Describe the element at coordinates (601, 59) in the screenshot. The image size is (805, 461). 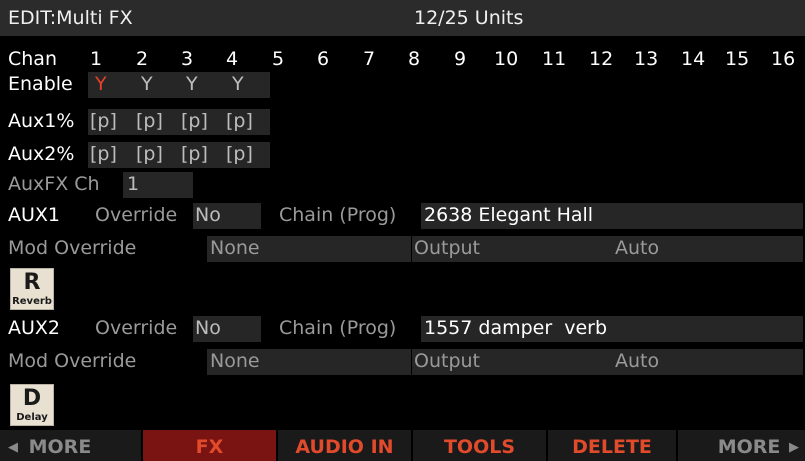
I see `chan-number: 12` at that location.